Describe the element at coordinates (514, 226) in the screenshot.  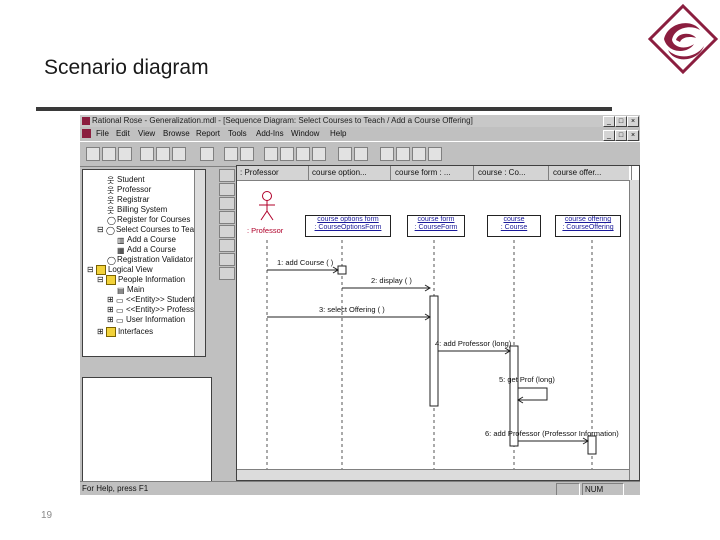
I see `object-course: course : Course` at that location.